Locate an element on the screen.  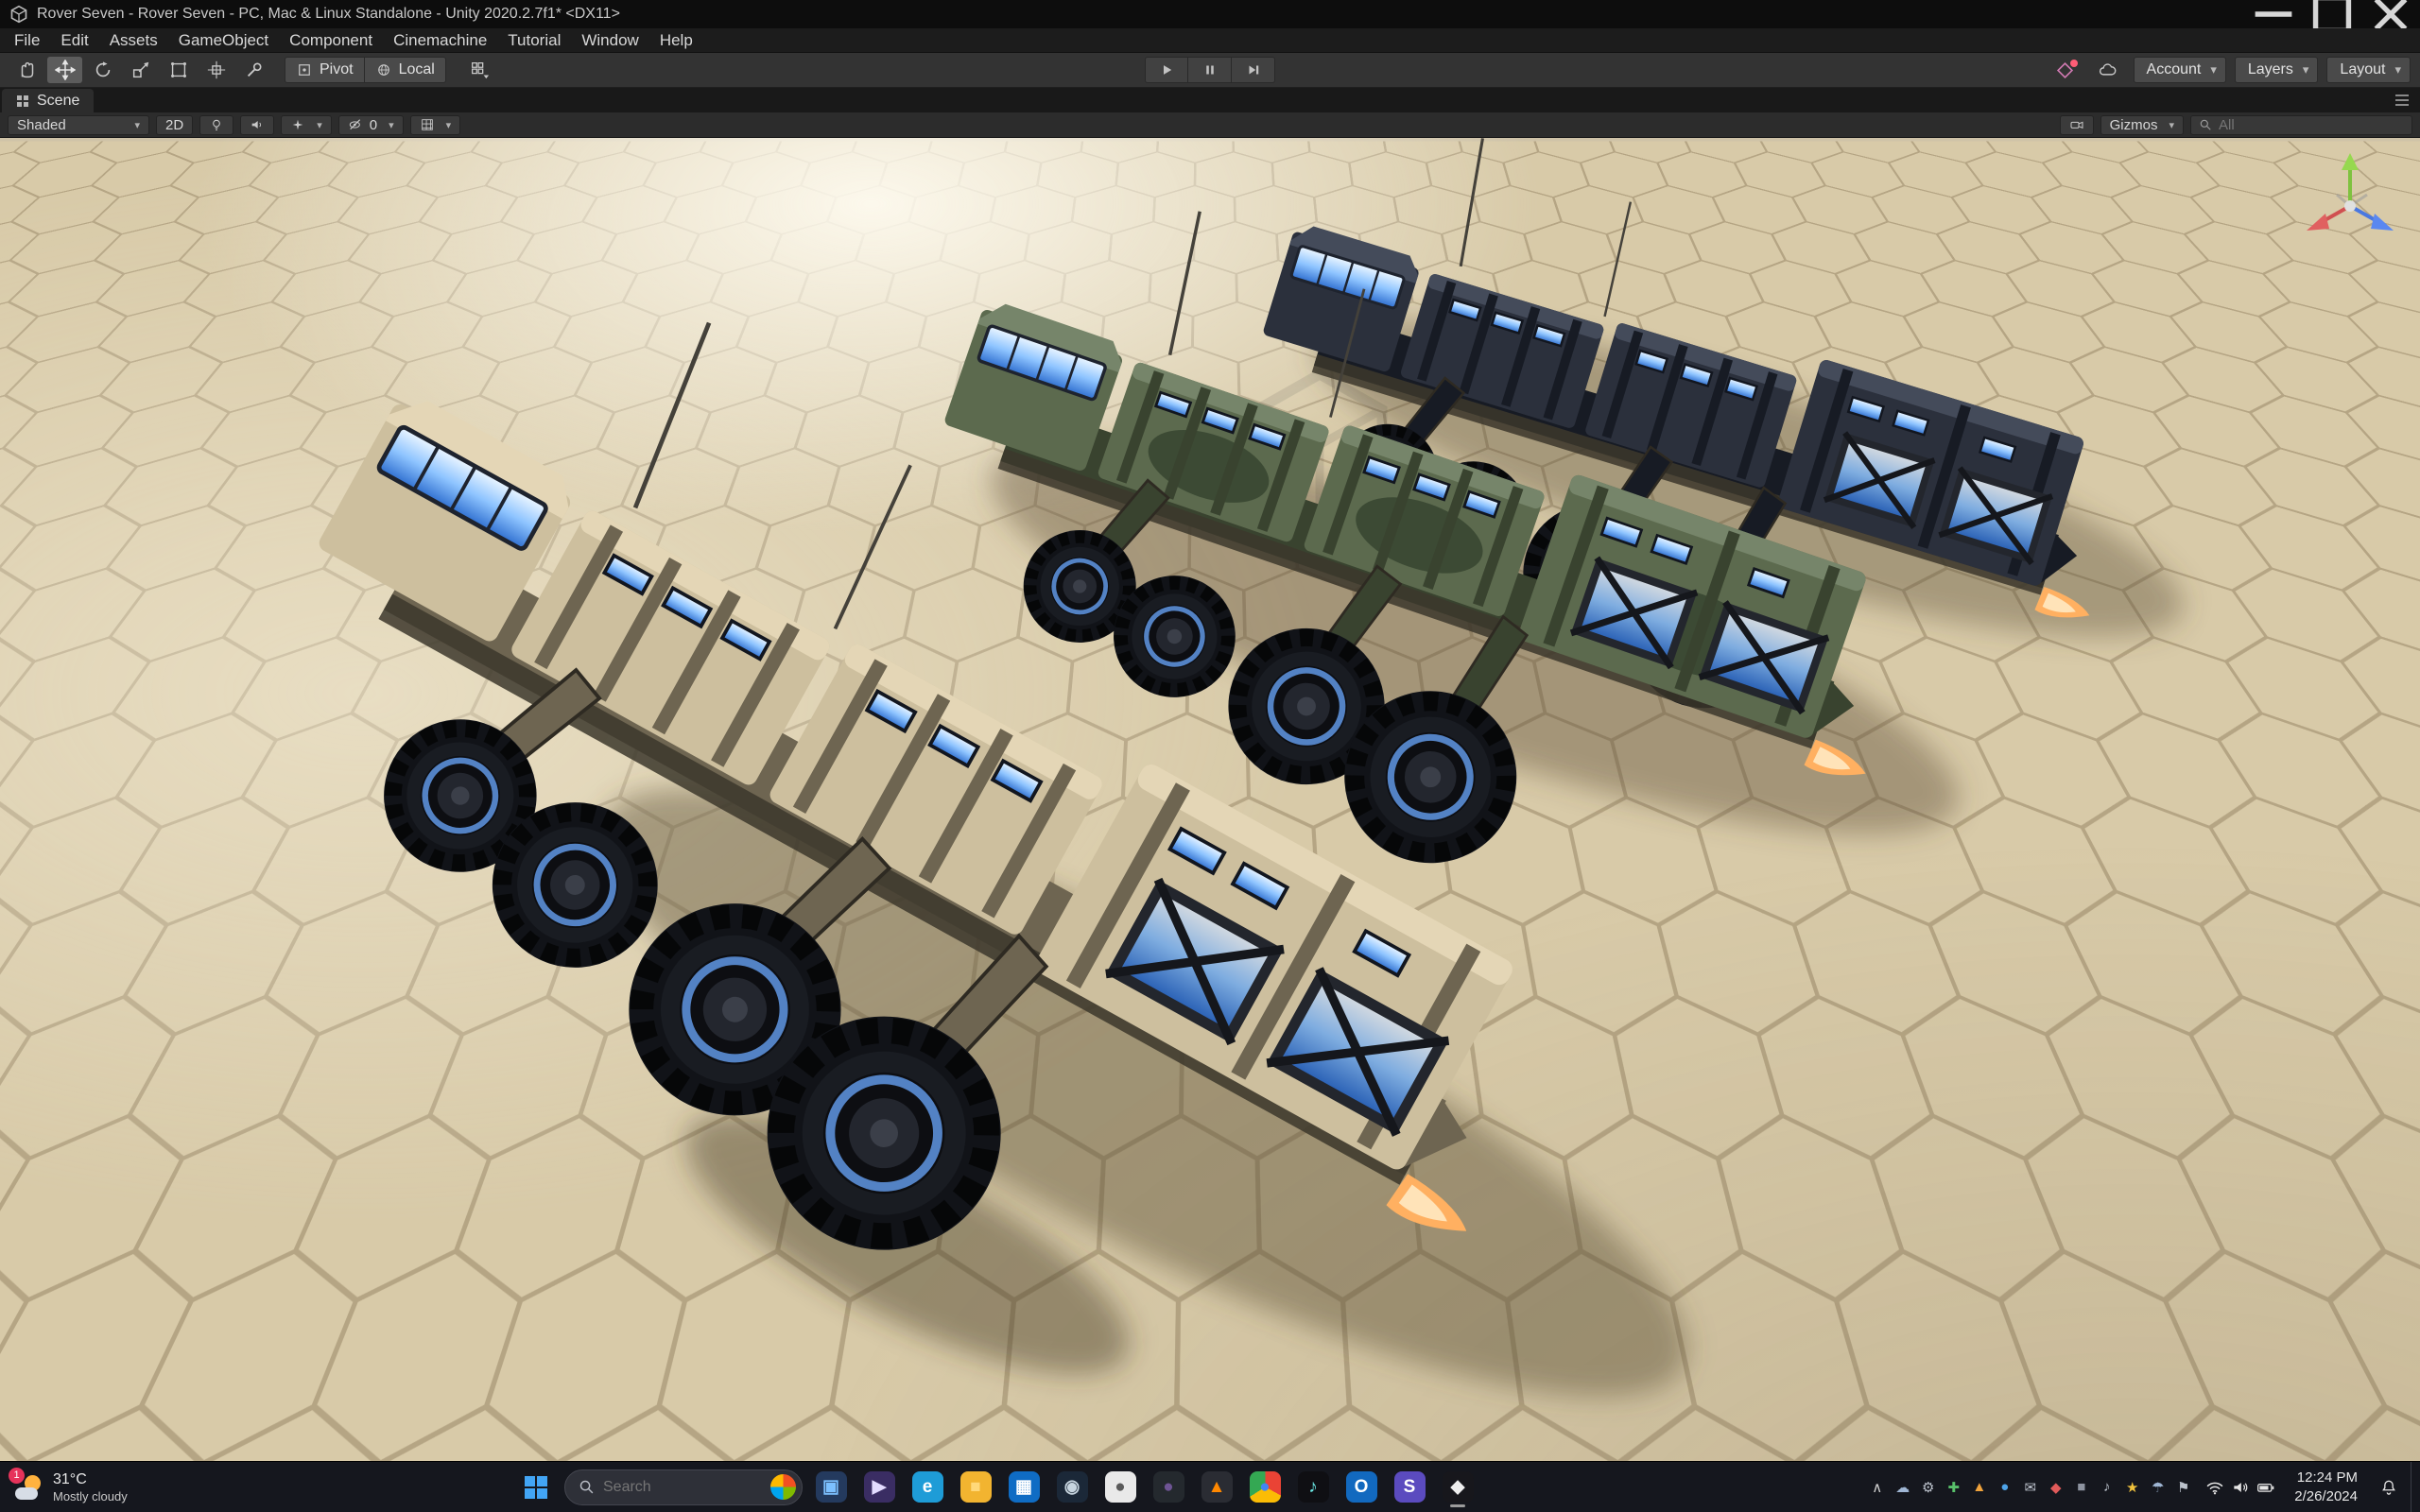
tray-icon: ✉ is located at coordinates (2030, 1487).